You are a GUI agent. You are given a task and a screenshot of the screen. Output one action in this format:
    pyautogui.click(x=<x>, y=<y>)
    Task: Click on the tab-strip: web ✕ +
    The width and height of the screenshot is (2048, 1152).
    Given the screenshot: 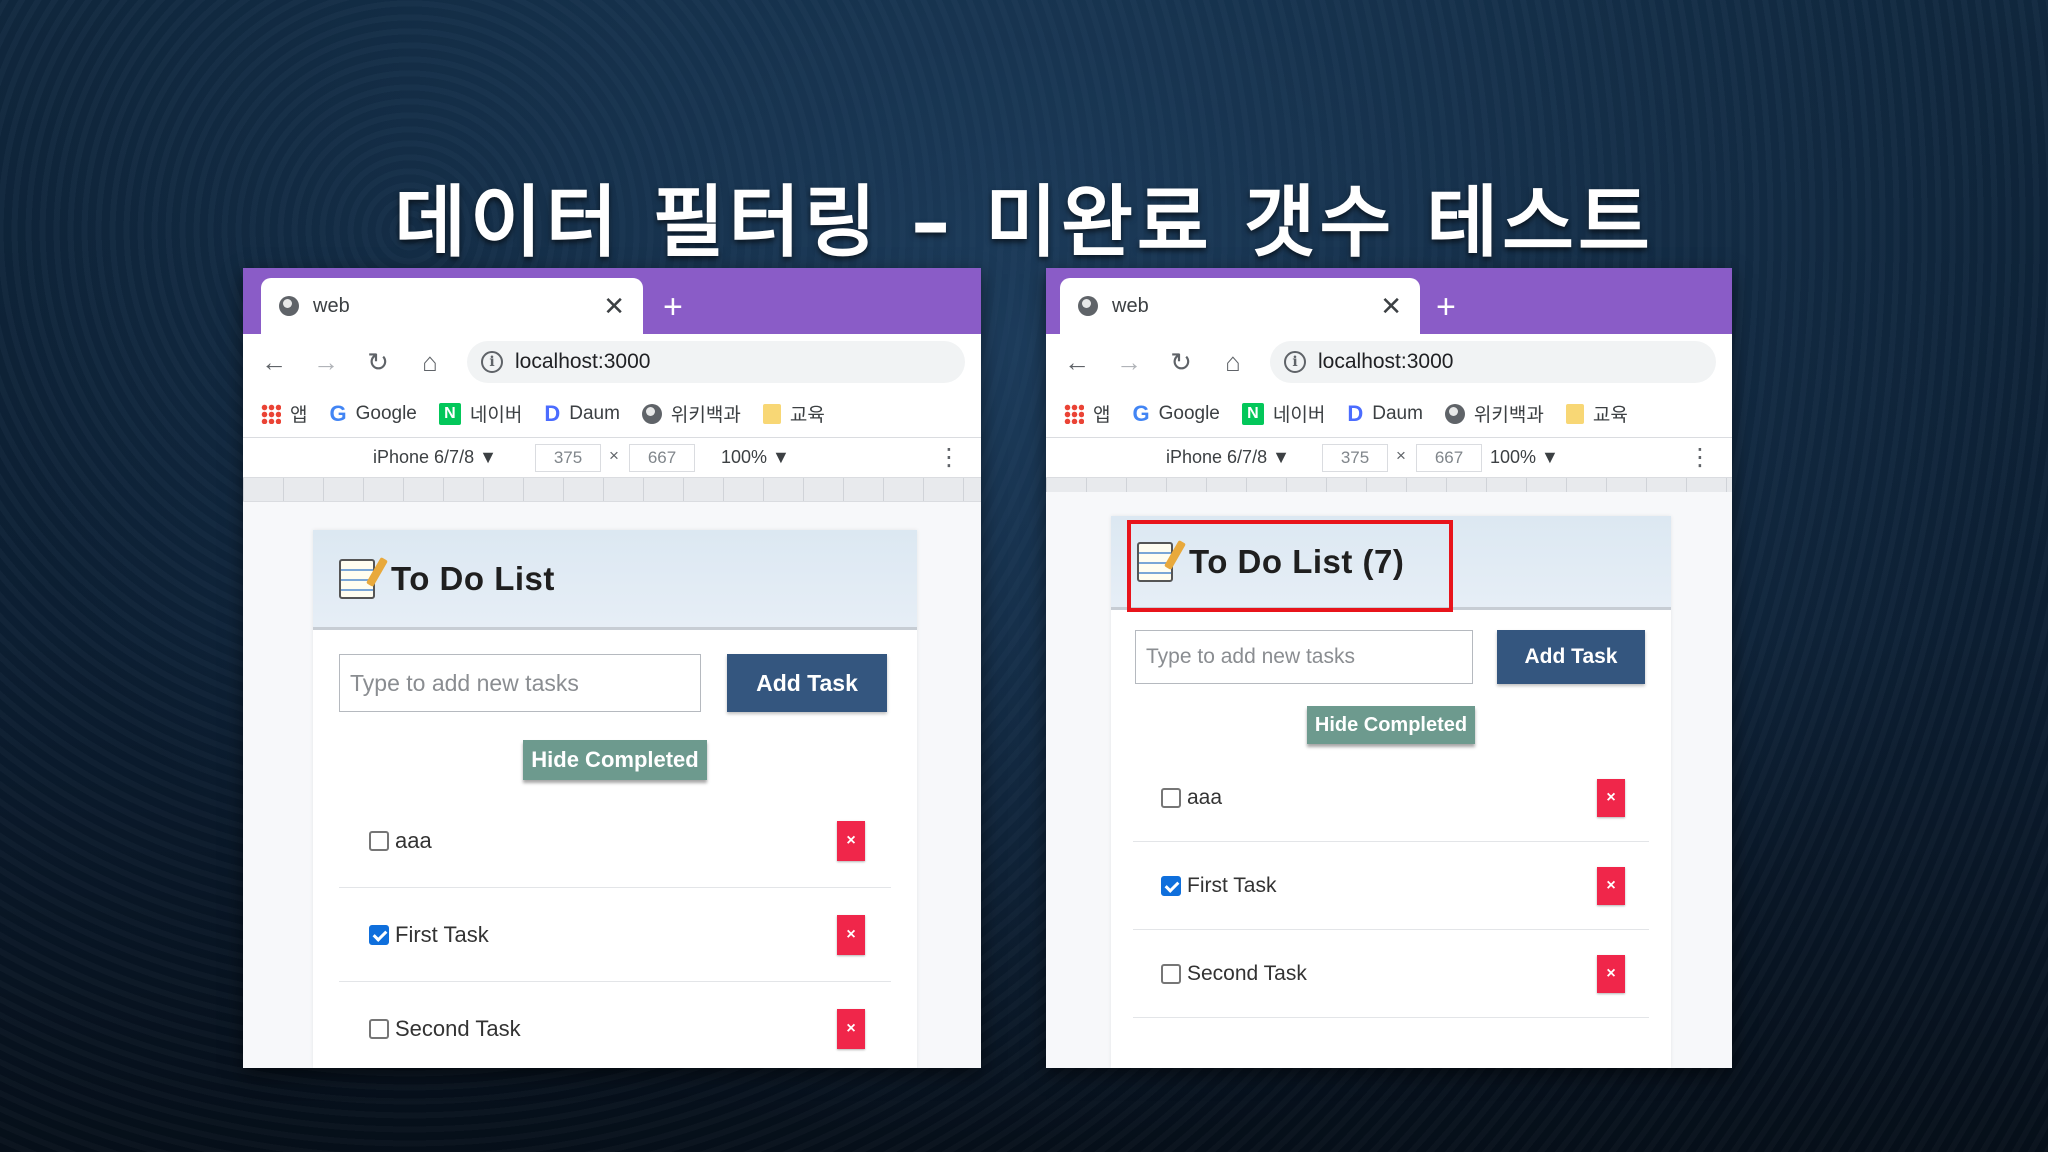 What is the action you would take?
    pyautogui.click(x=1389, y=301)
    